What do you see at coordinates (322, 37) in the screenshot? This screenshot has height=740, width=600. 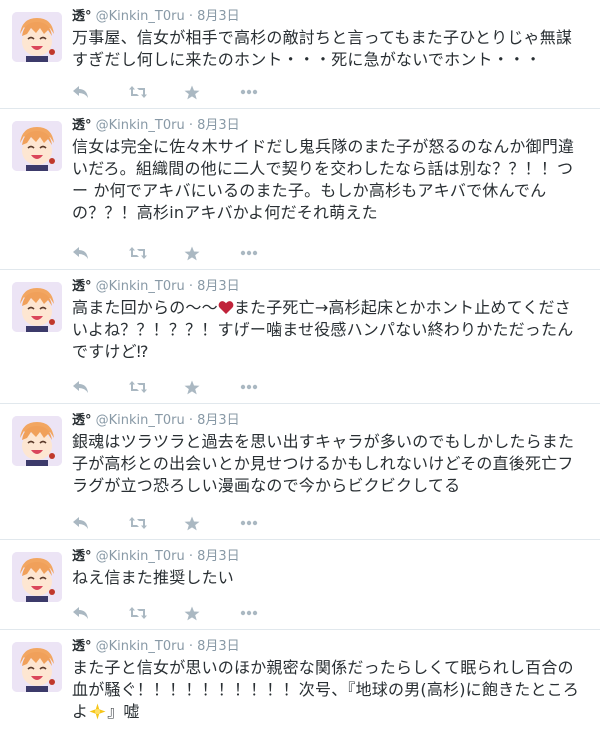 I see `tweet-line: 万事屋、信女が相手で高杉の敵討ちと言ってもまた子ひとりじゃ無謀` at bounding box center [322, 37].